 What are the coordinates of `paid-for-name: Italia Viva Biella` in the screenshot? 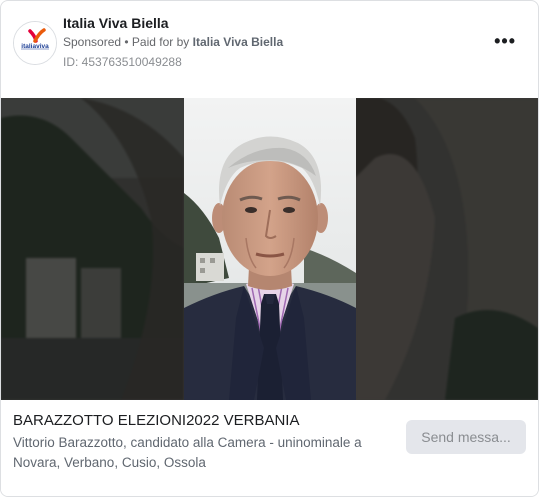 It's located at (238, 42).